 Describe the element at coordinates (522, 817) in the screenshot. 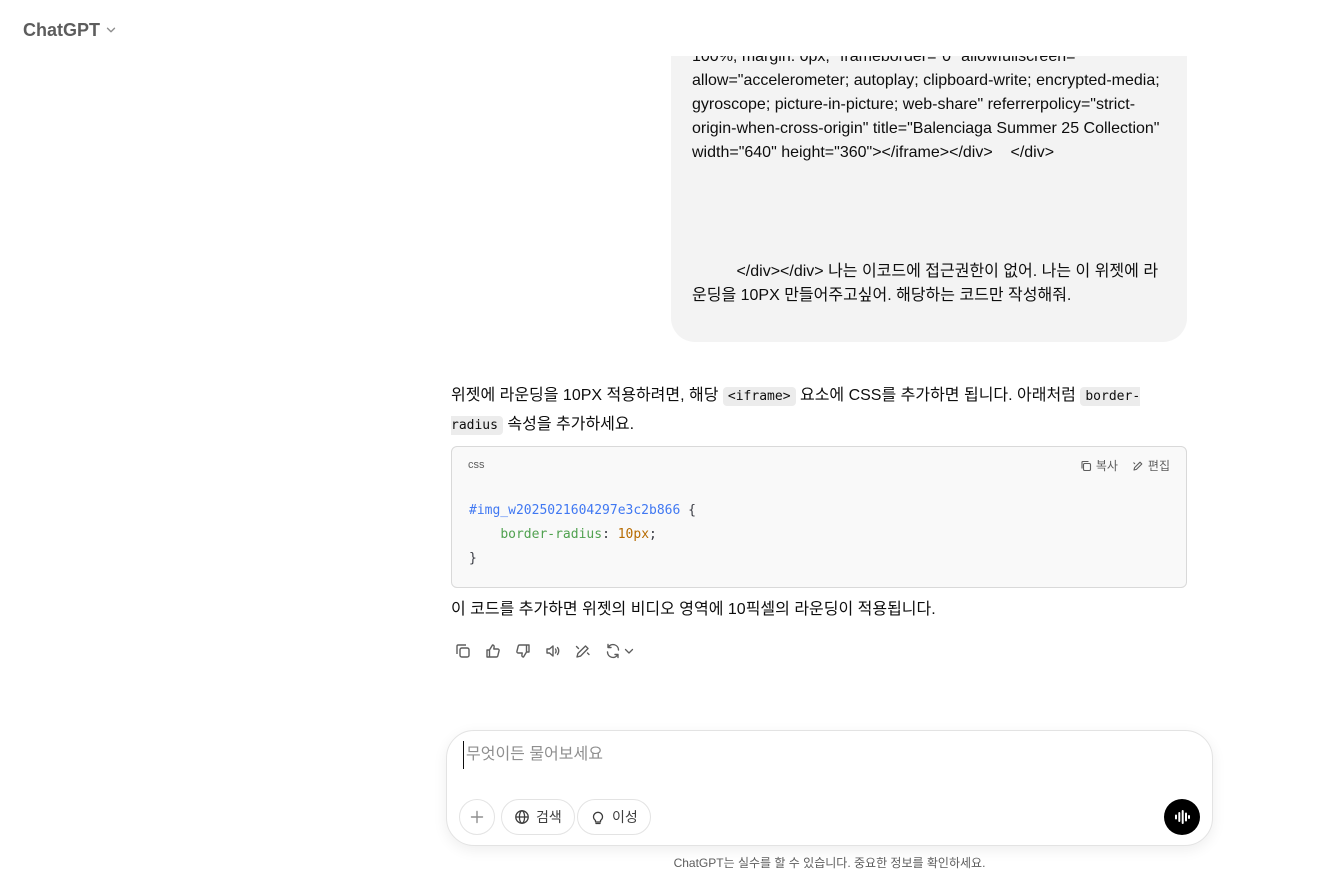

I see `globe-icon` at that location.